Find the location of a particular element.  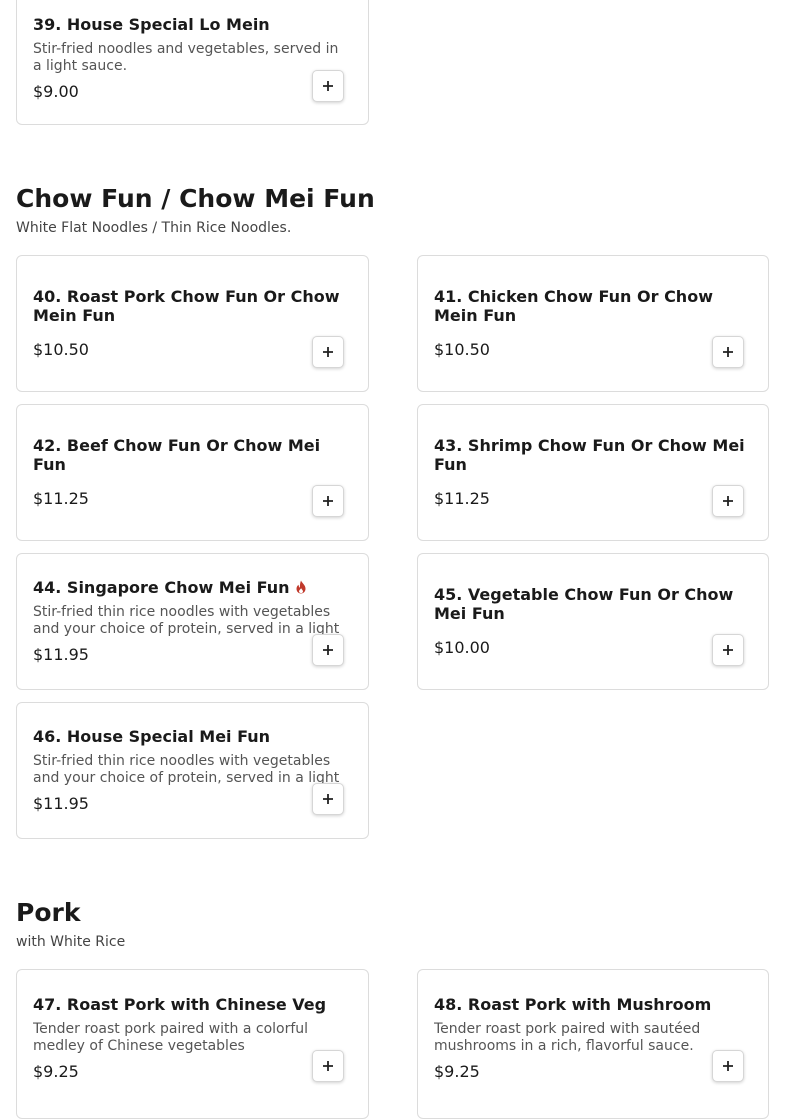

menu-item-name: 42. Beef Chow Fun Or Chow Mei Fun is located at coordinates (177, 455).